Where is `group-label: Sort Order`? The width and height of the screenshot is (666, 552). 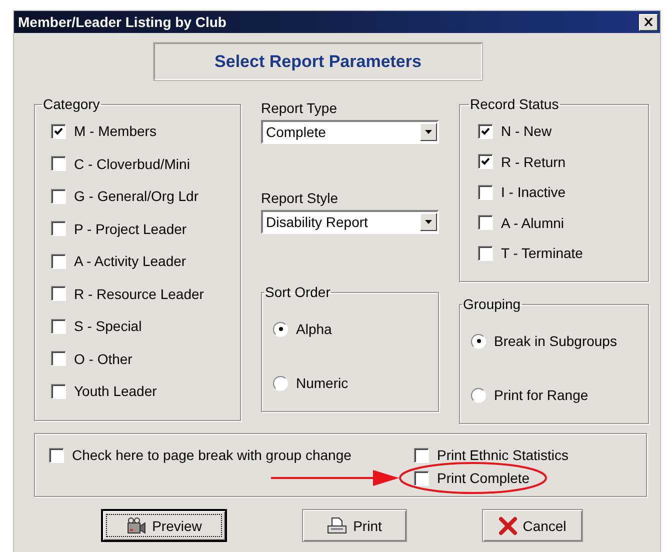 group-label: Sort Order is located at coordinates (298, 292).